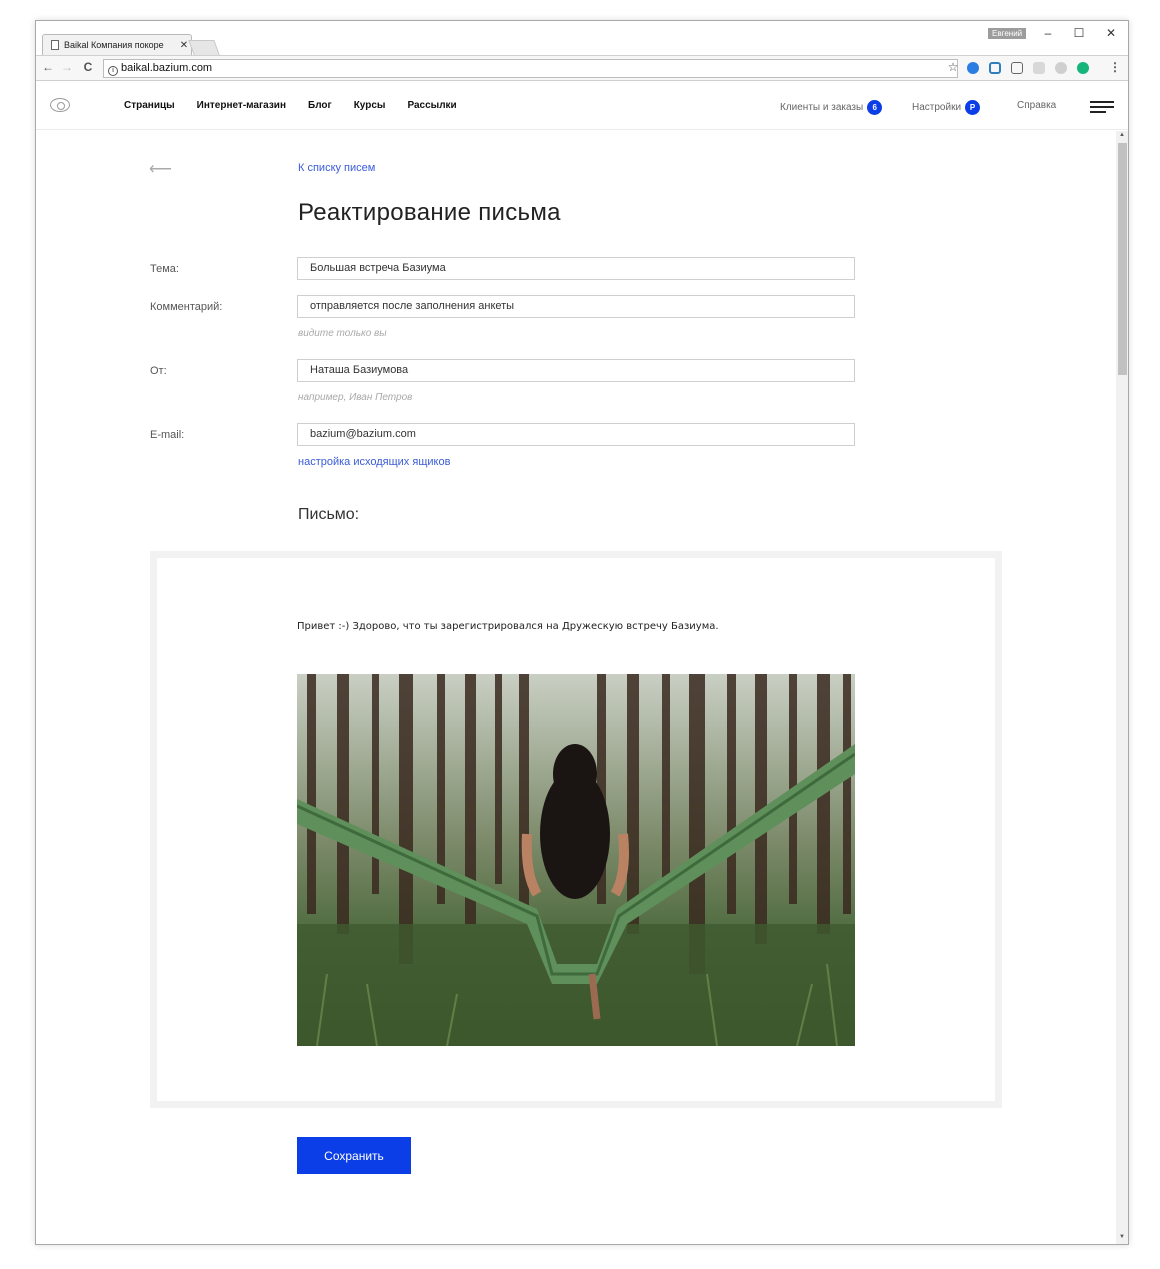 Image resolution: width=1160 pixels, height=1269 pixels. I want to click on profile-badge: Евгений, so click(1007, 33).